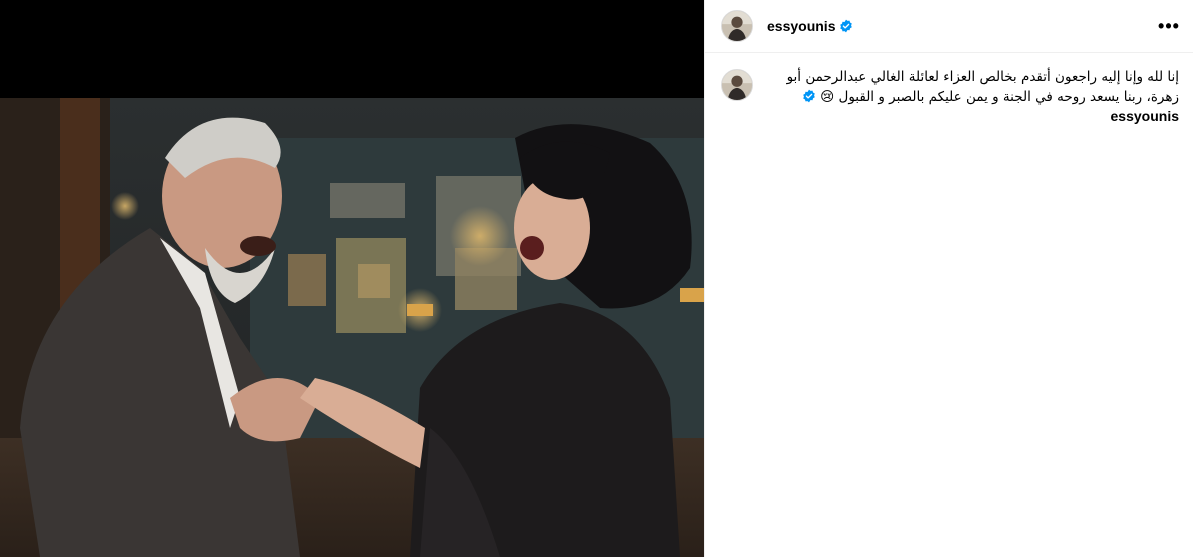 The height and width of the screenshot is (557, 1193). I want to click on caption-username: essyounis, so click(1145, 116).